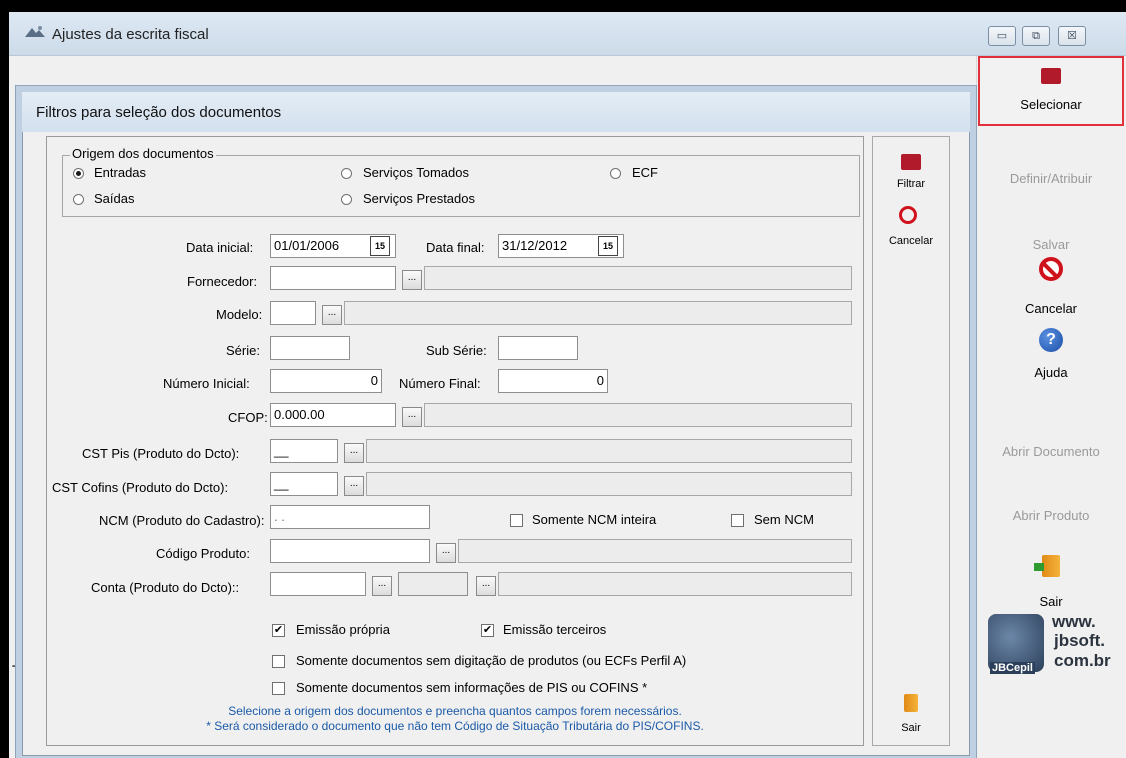 Image resolution: width=1126 pixels, height=758 pixels. Describe the element at coordinates (35, 31) in the screenshot. I see `app-icon` at that location.